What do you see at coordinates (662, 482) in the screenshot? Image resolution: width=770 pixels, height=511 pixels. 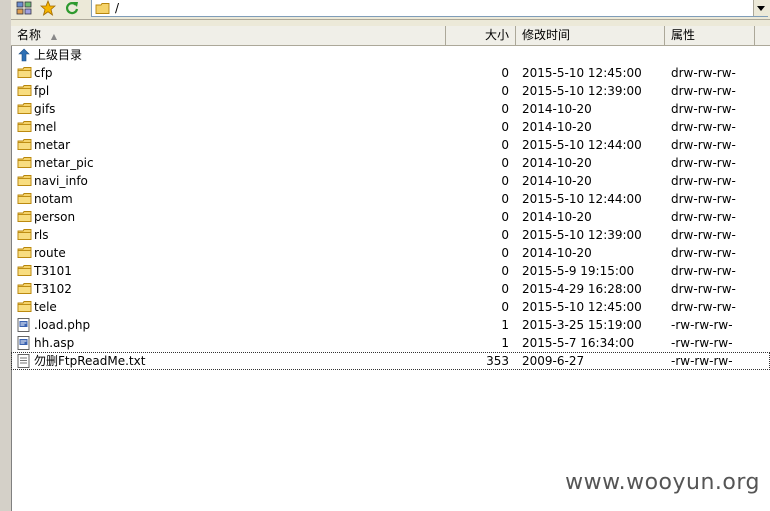 I see `watermark: www.wooyun.org` at bounding box center [662, 482].